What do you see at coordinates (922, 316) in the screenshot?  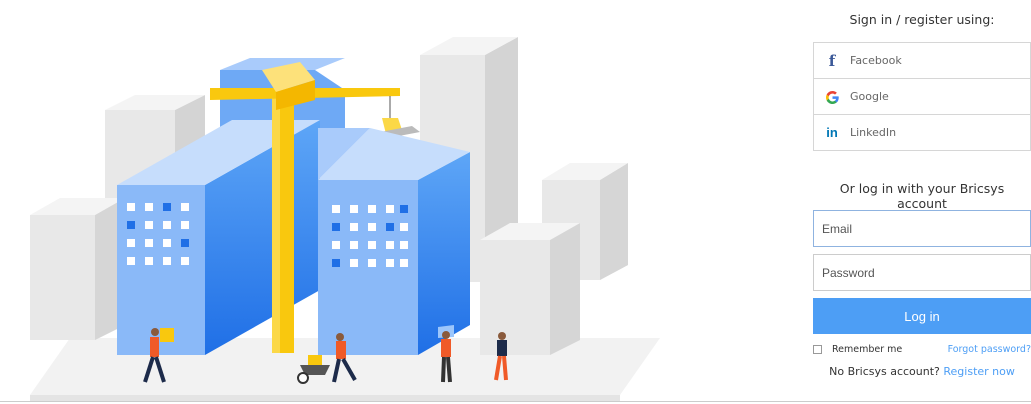 I see `login-button: Log in` at bounding box center [922, 316].